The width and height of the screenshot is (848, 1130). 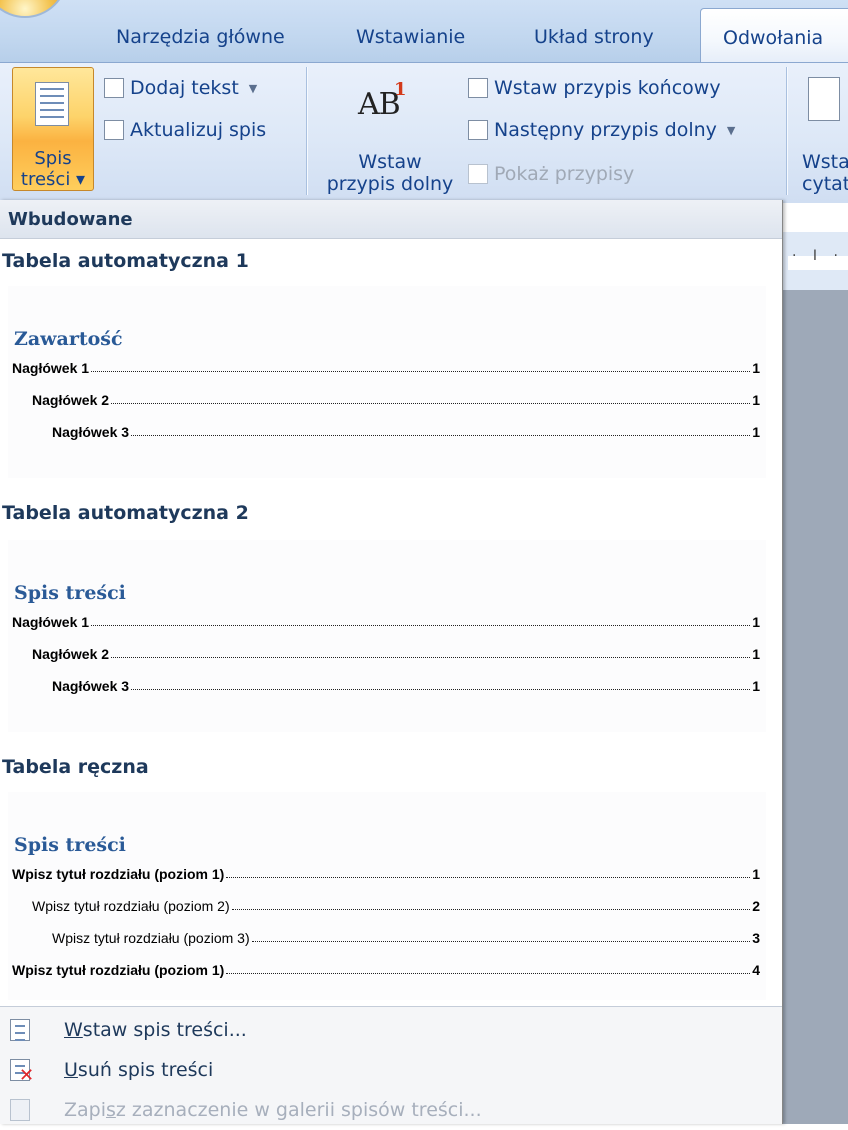 What do you see at coordinates (478, 88) in the screenshot?
I see `endnote-icon` at bounding box center [478, 88].